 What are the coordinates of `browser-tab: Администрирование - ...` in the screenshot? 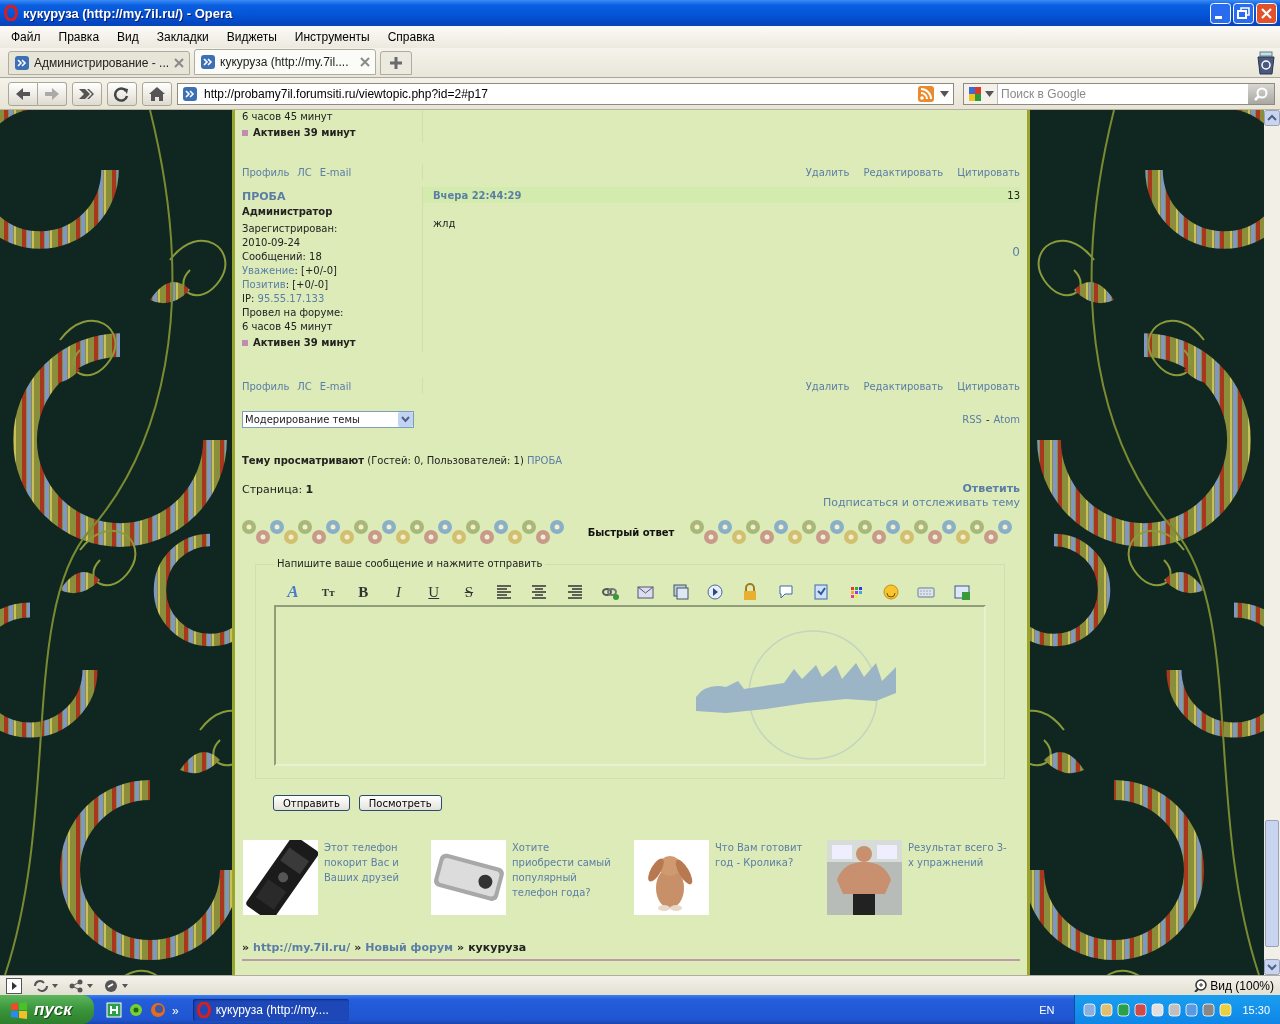 It's located at (99, 63).